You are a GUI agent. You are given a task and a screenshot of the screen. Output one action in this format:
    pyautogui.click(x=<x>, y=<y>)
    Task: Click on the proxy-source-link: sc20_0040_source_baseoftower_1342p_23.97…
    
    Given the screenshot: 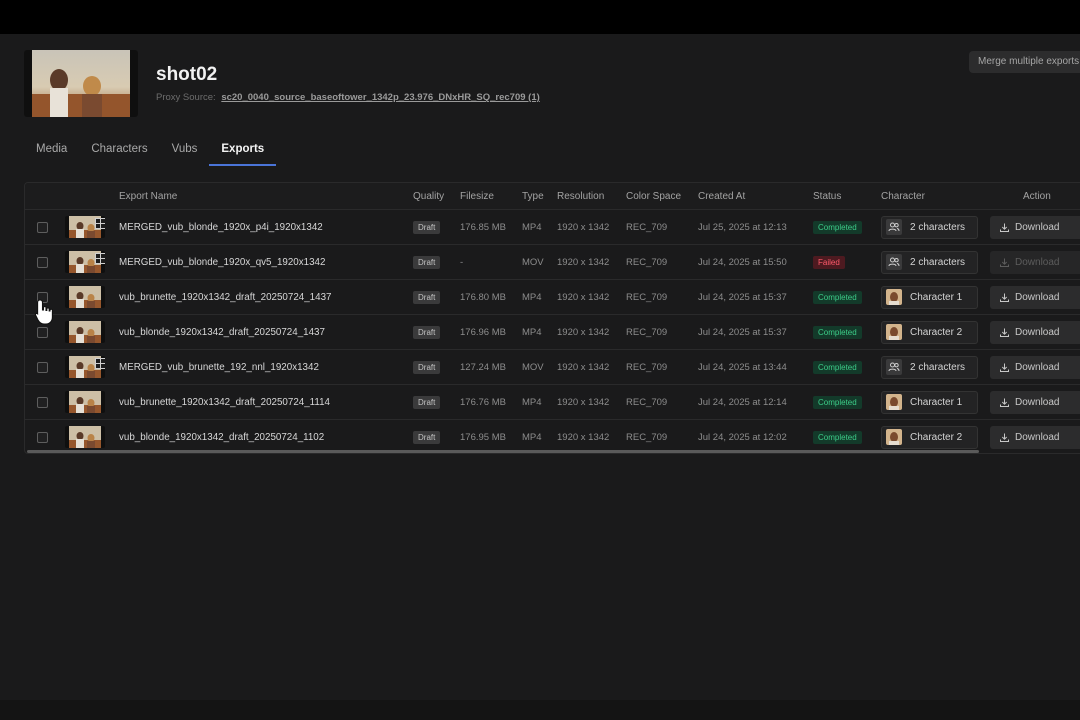 What is the action you would take?
    pyautogui.click(x=380, y=97)
    